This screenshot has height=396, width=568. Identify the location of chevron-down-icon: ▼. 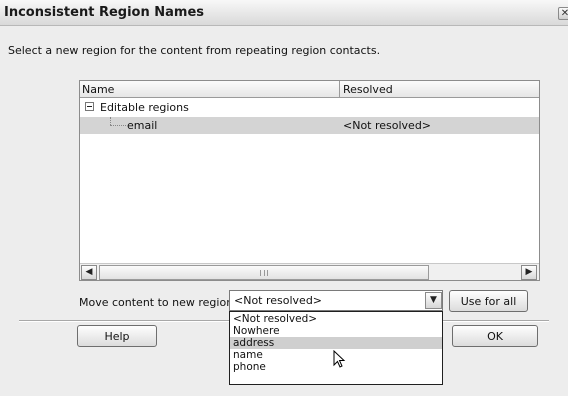
(433, 300).